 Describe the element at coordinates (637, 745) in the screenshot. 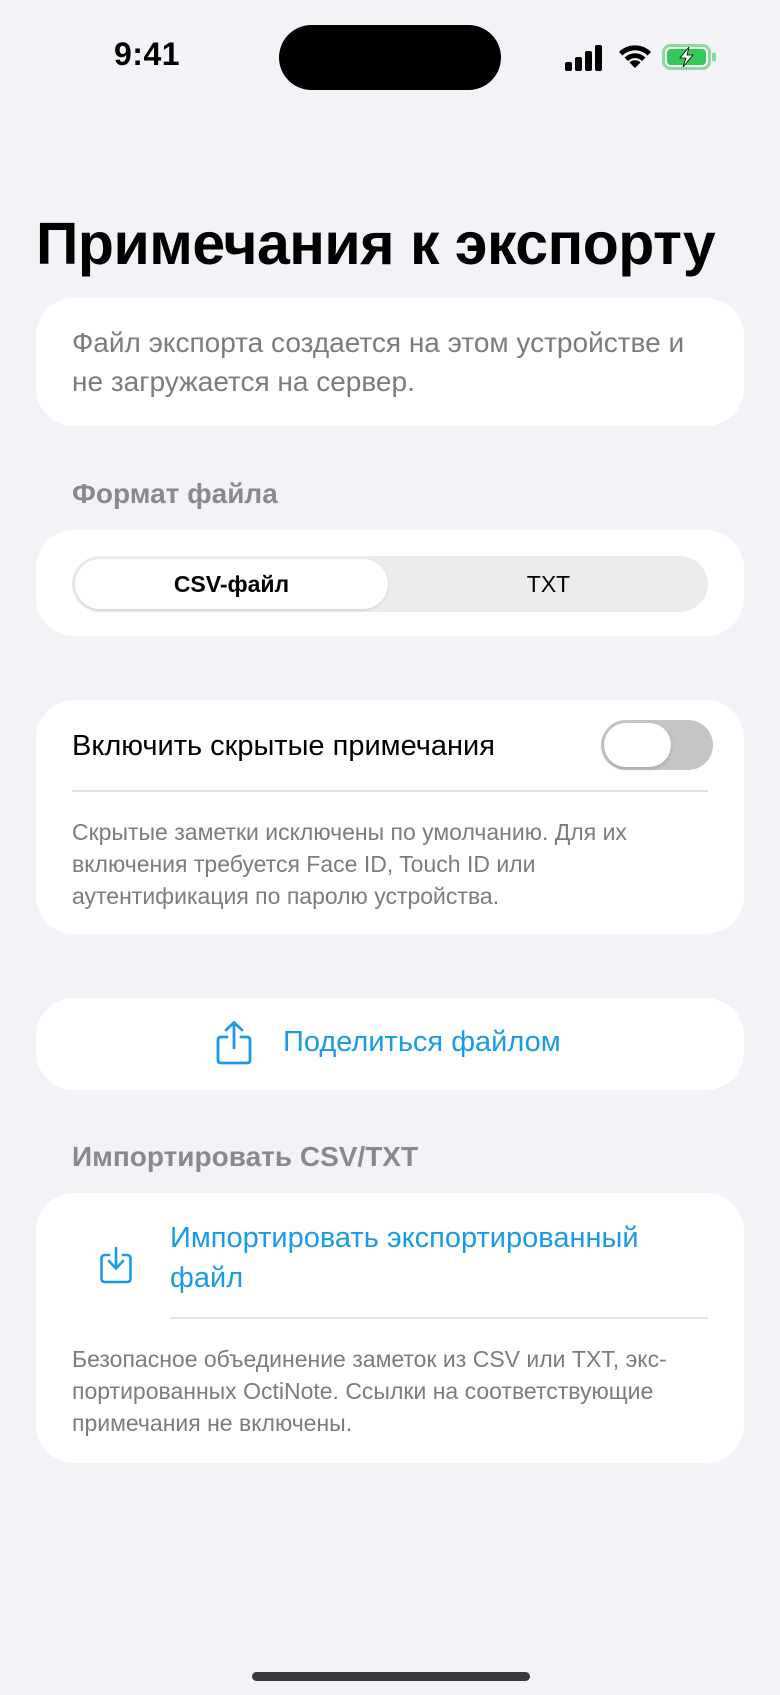

I see `toggle-knob` at that location.